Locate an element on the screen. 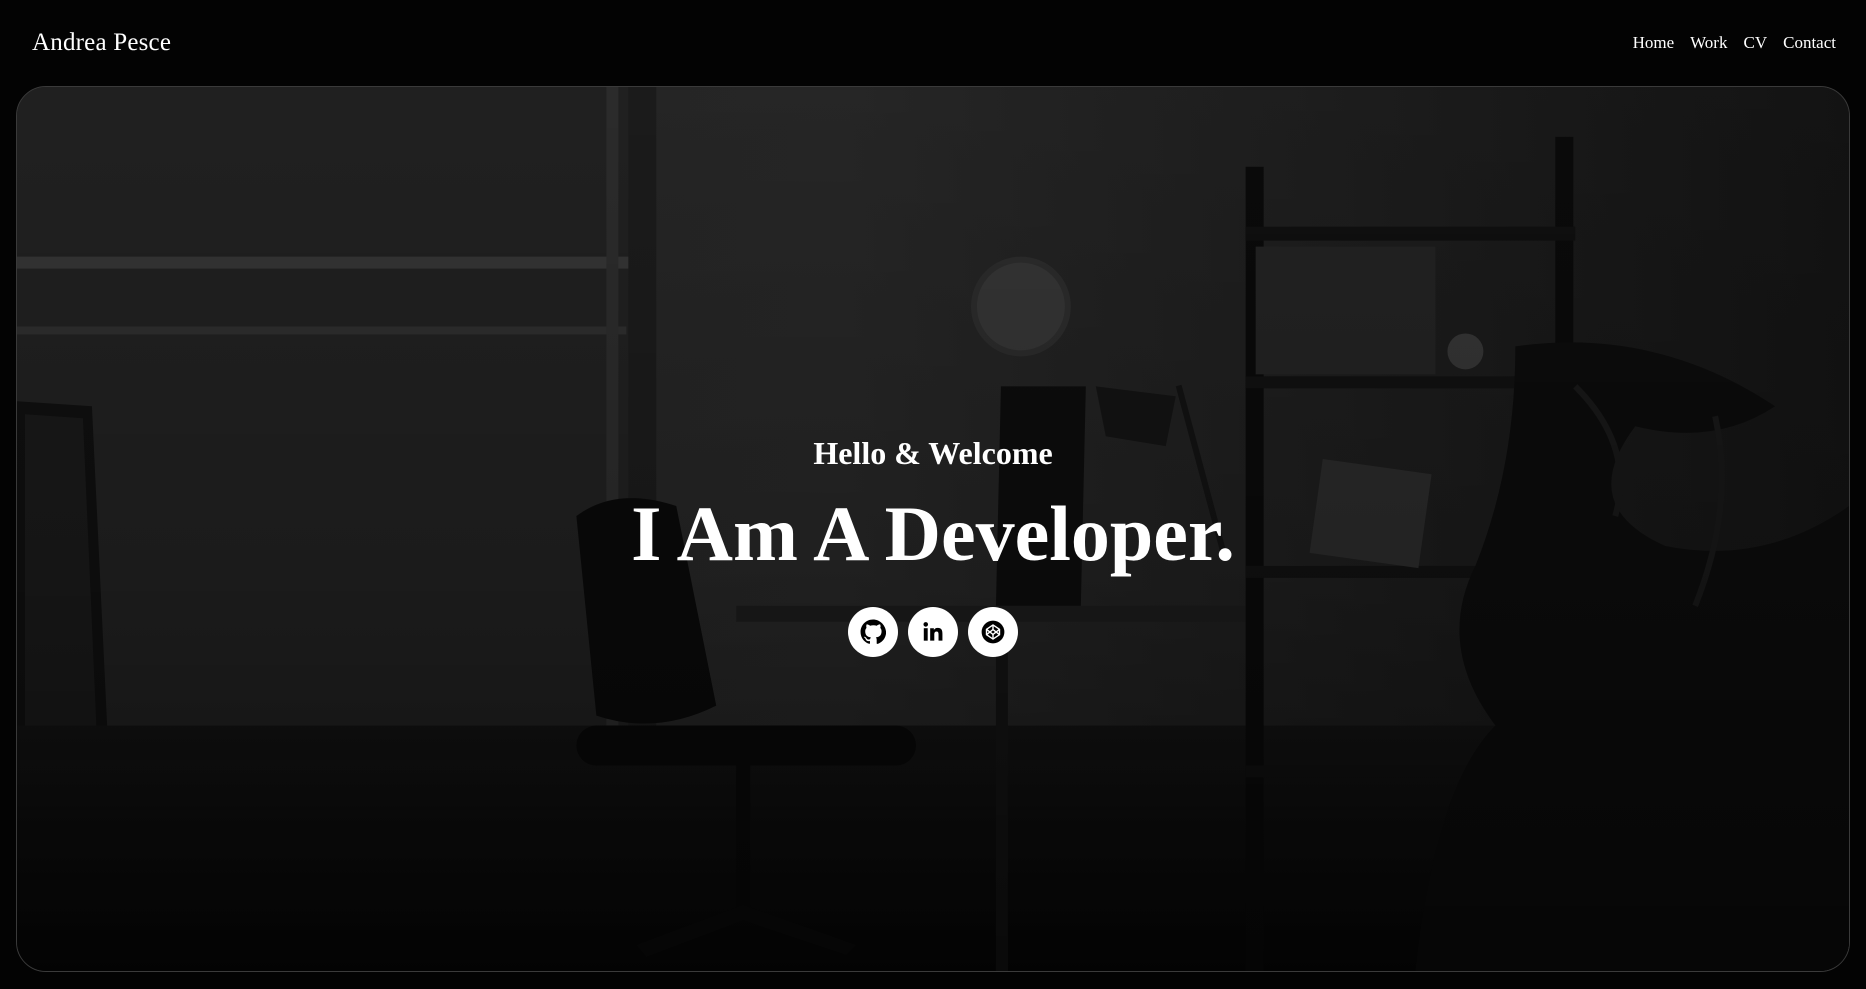 The width and height of the screenshot is (1866, 989). main-nav: Home Work CV Contact is located at coordinates (1734, 43).